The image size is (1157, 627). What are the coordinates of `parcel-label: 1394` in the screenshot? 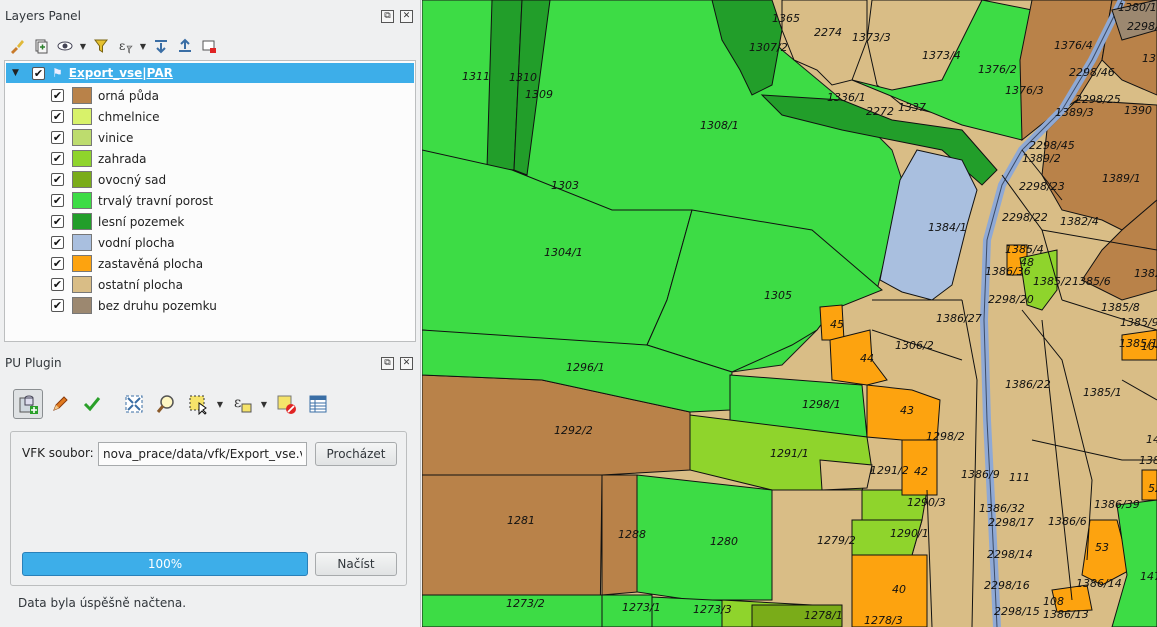 It's located at (1149, 58).